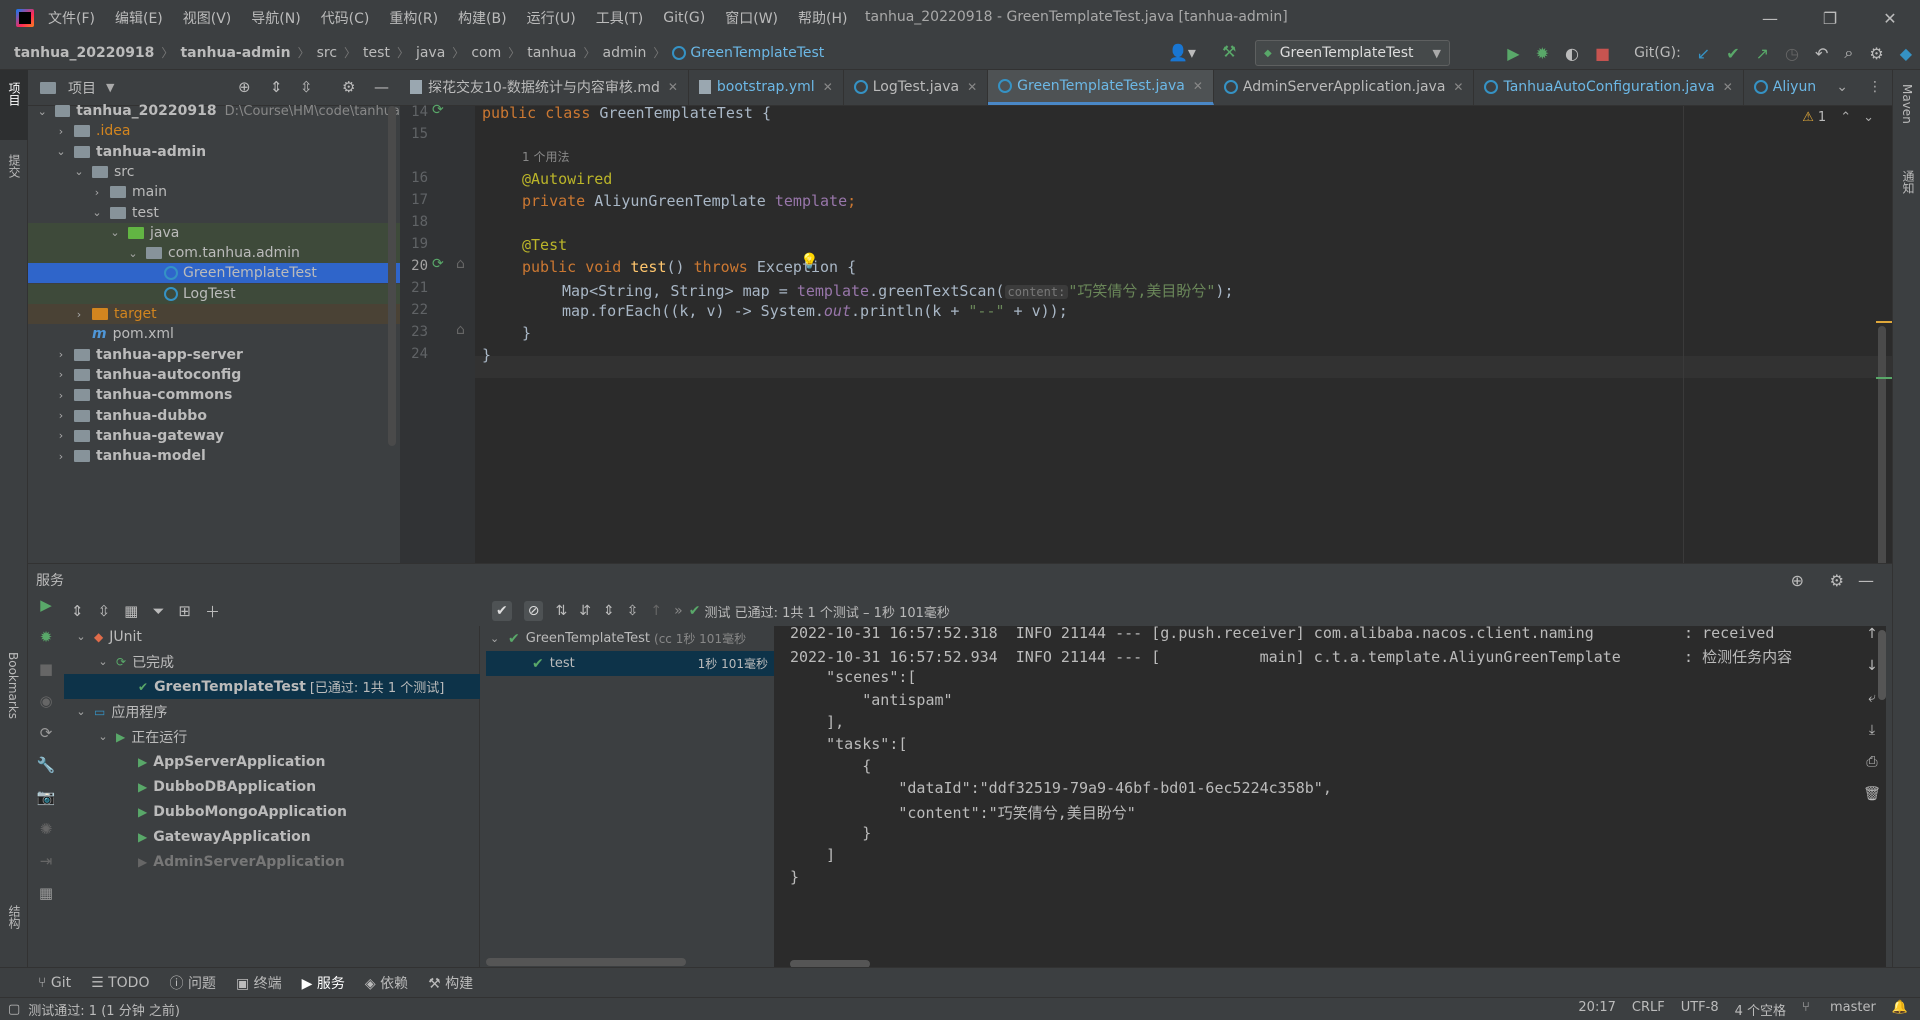 Image resolution: width=1920 pixels, height=1020 pixels. What do you see at coordinates (214, 355) in the screenshot?
I see `tree-item: › tanhua-app-server` at bounding box center [214, 355].